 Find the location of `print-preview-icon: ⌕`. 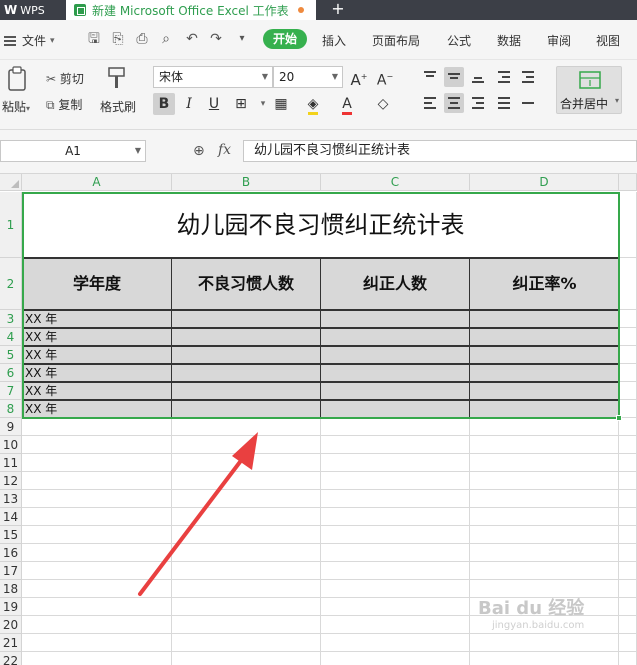

print-preview-icon: ⌕ is located at coordinates (166, 39).